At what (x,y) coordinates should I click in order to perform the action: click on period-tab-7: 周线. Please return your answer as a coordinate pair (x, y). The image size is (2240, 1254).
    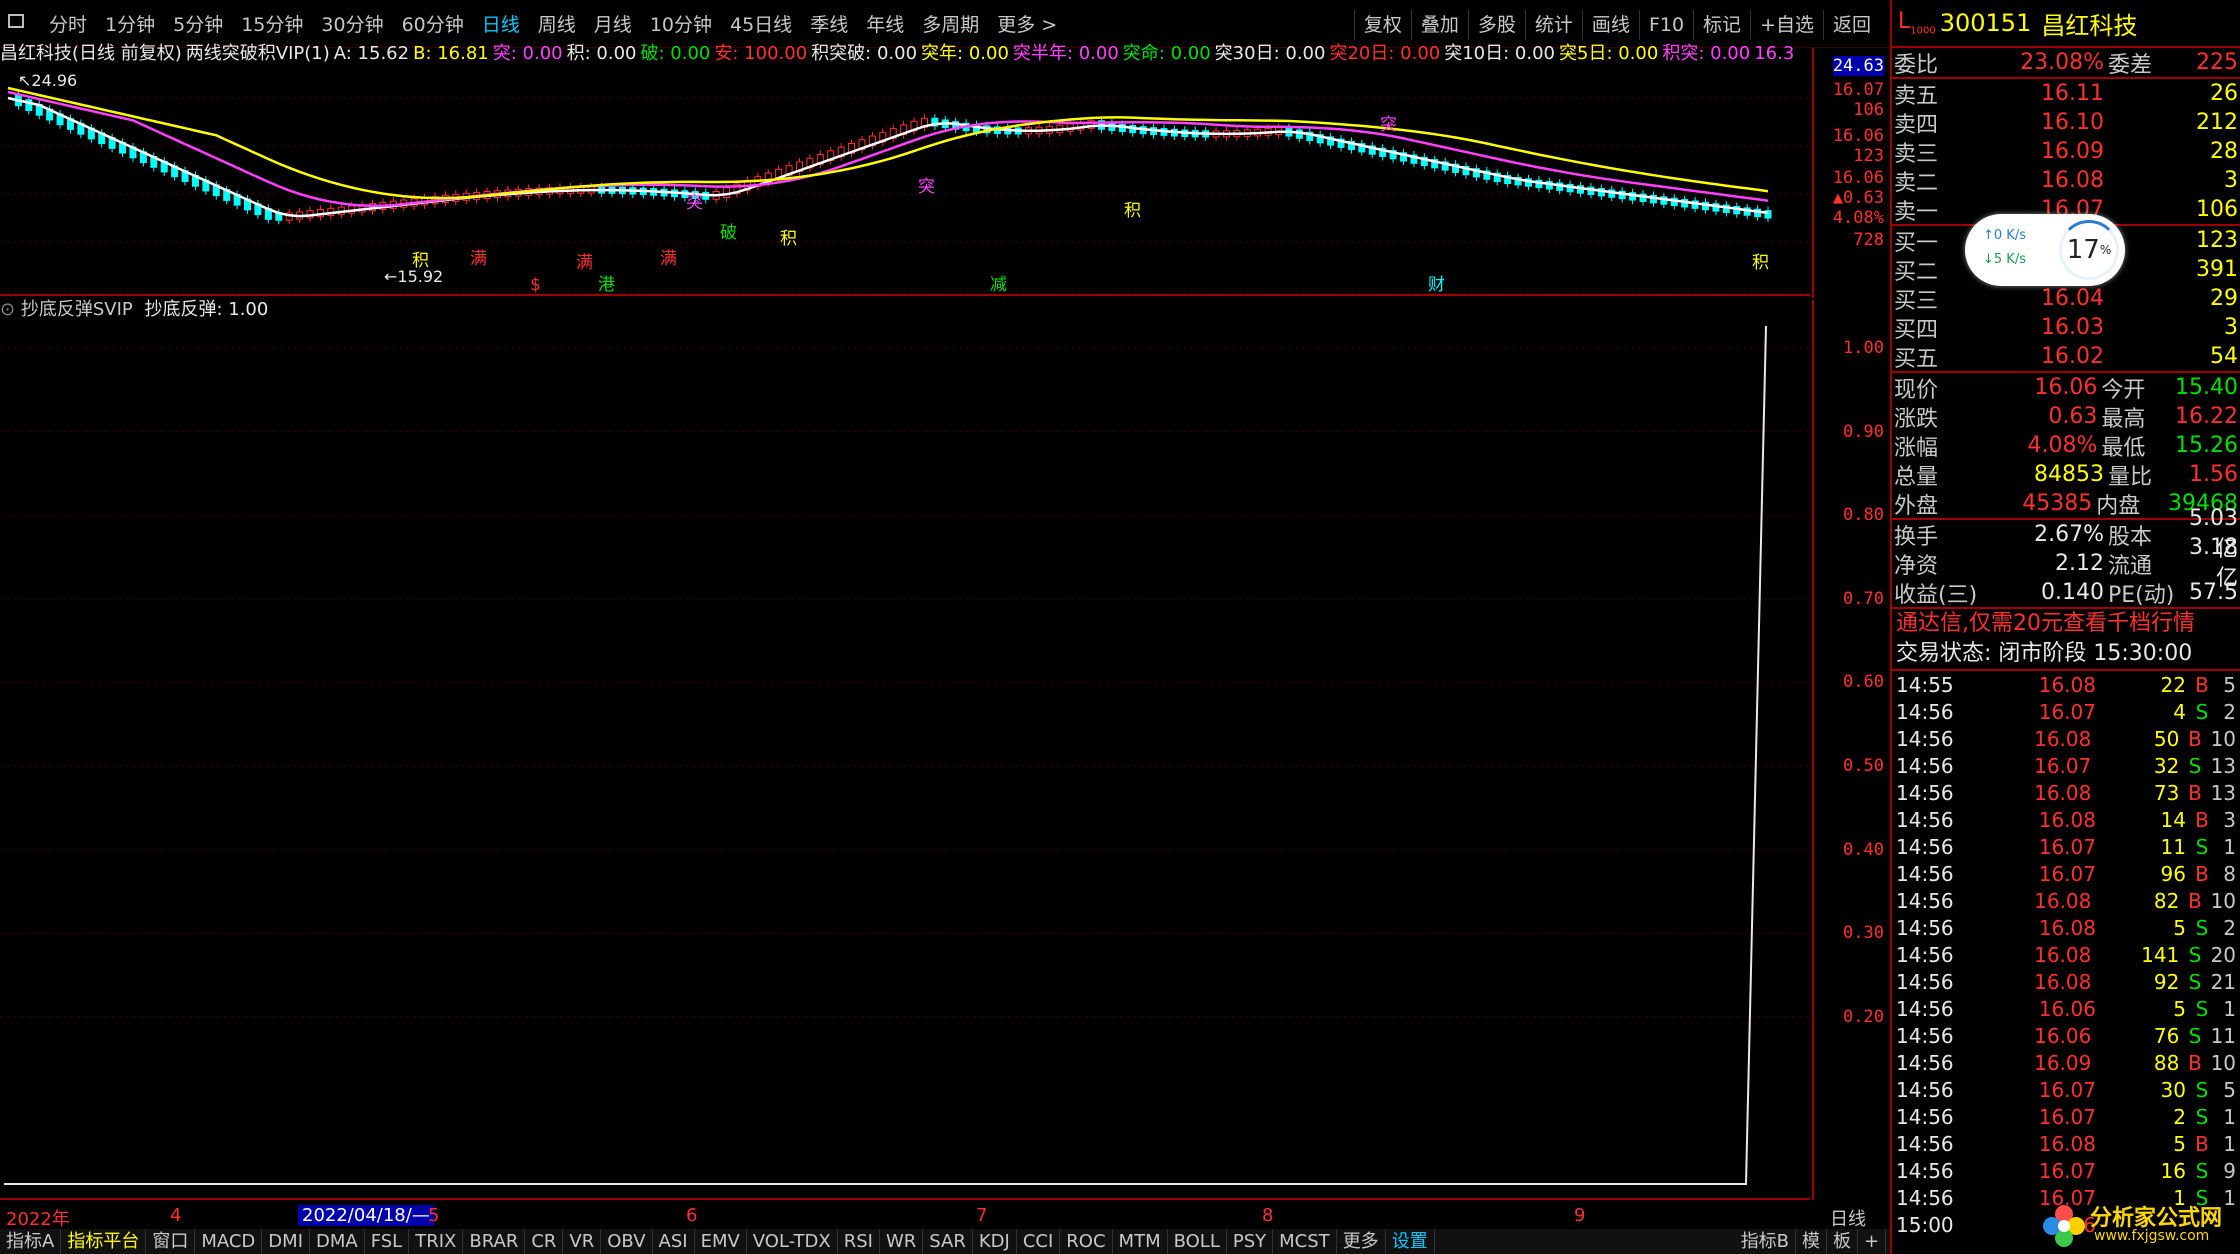
    Looking at the image, I should click on (557, 25).